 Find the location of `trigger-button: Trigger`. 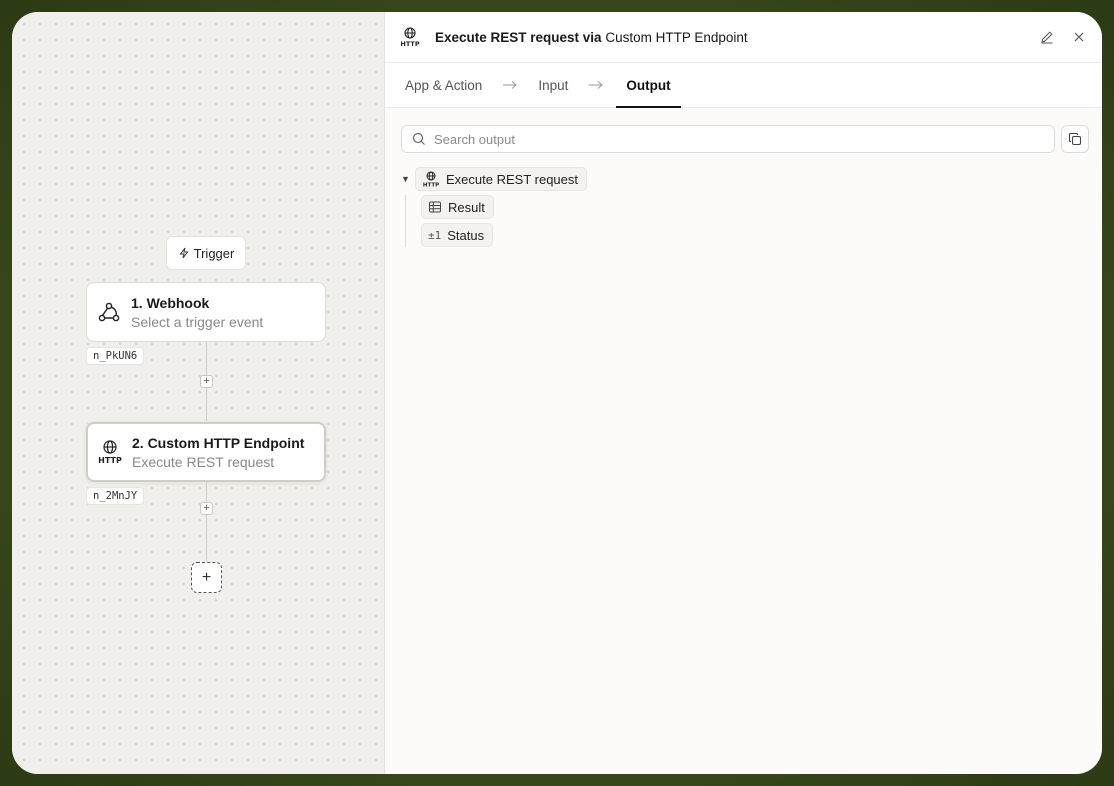

trigger-button: Trigger is located at coordinates (206, 253).